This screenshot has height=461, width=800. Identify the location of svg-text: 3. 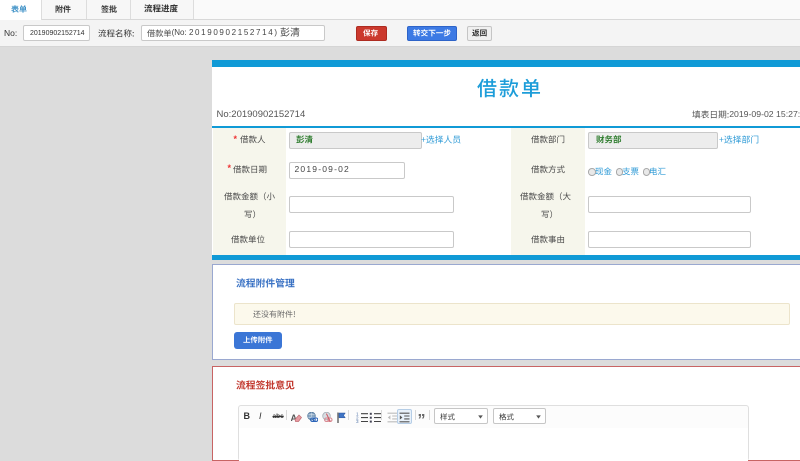
(357, 421).